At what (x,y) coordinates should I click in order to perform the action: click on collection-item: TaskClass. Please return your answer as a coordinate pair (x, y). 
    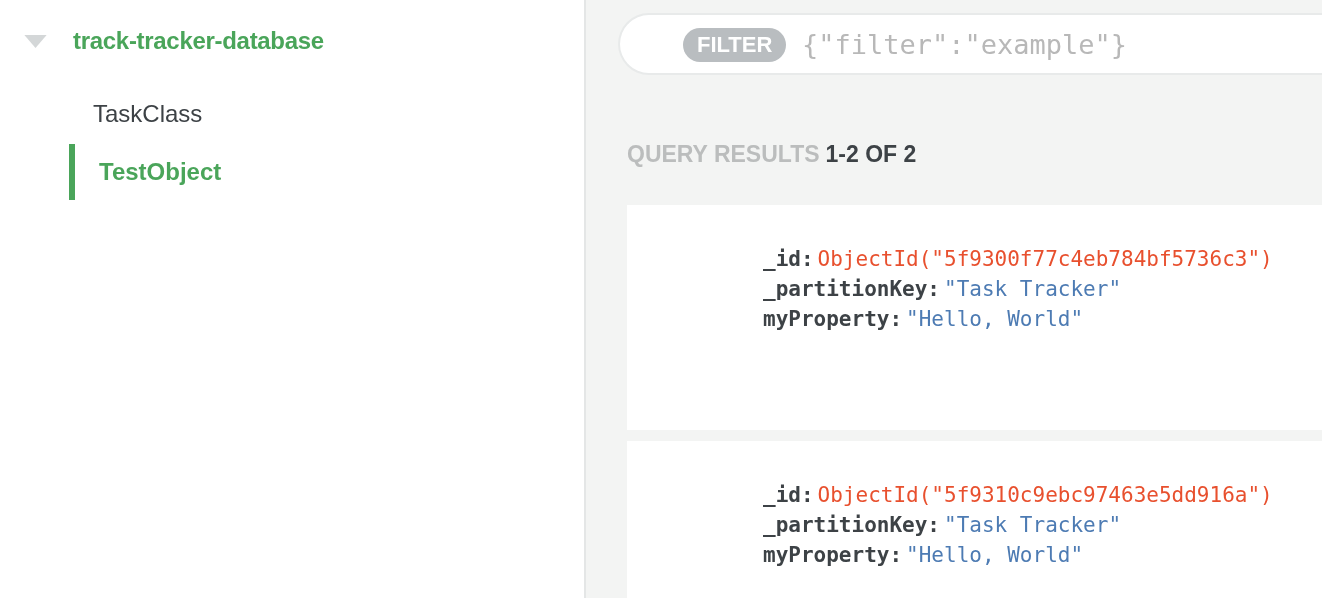
    Looking at the image, I should click on (326, 114).